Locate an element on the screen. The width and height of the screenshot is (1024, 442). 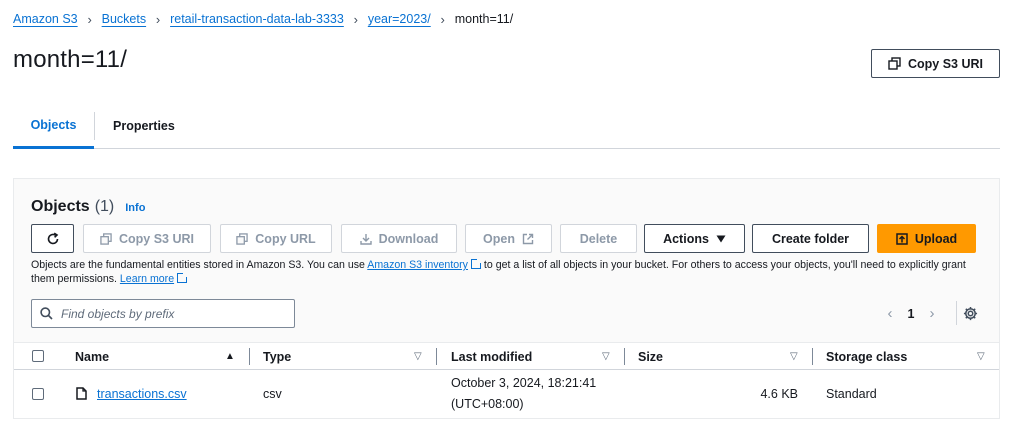
breadcrumb-buckets: Buckets is located at coordinates (124, 19).